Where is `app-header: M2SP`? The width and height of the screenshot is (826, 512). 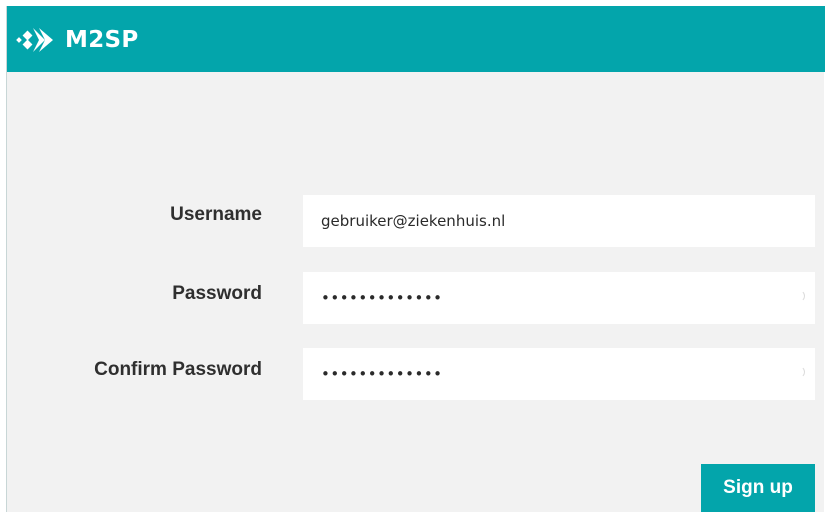
app-header: M2SP is located at coordinates (416, 39).